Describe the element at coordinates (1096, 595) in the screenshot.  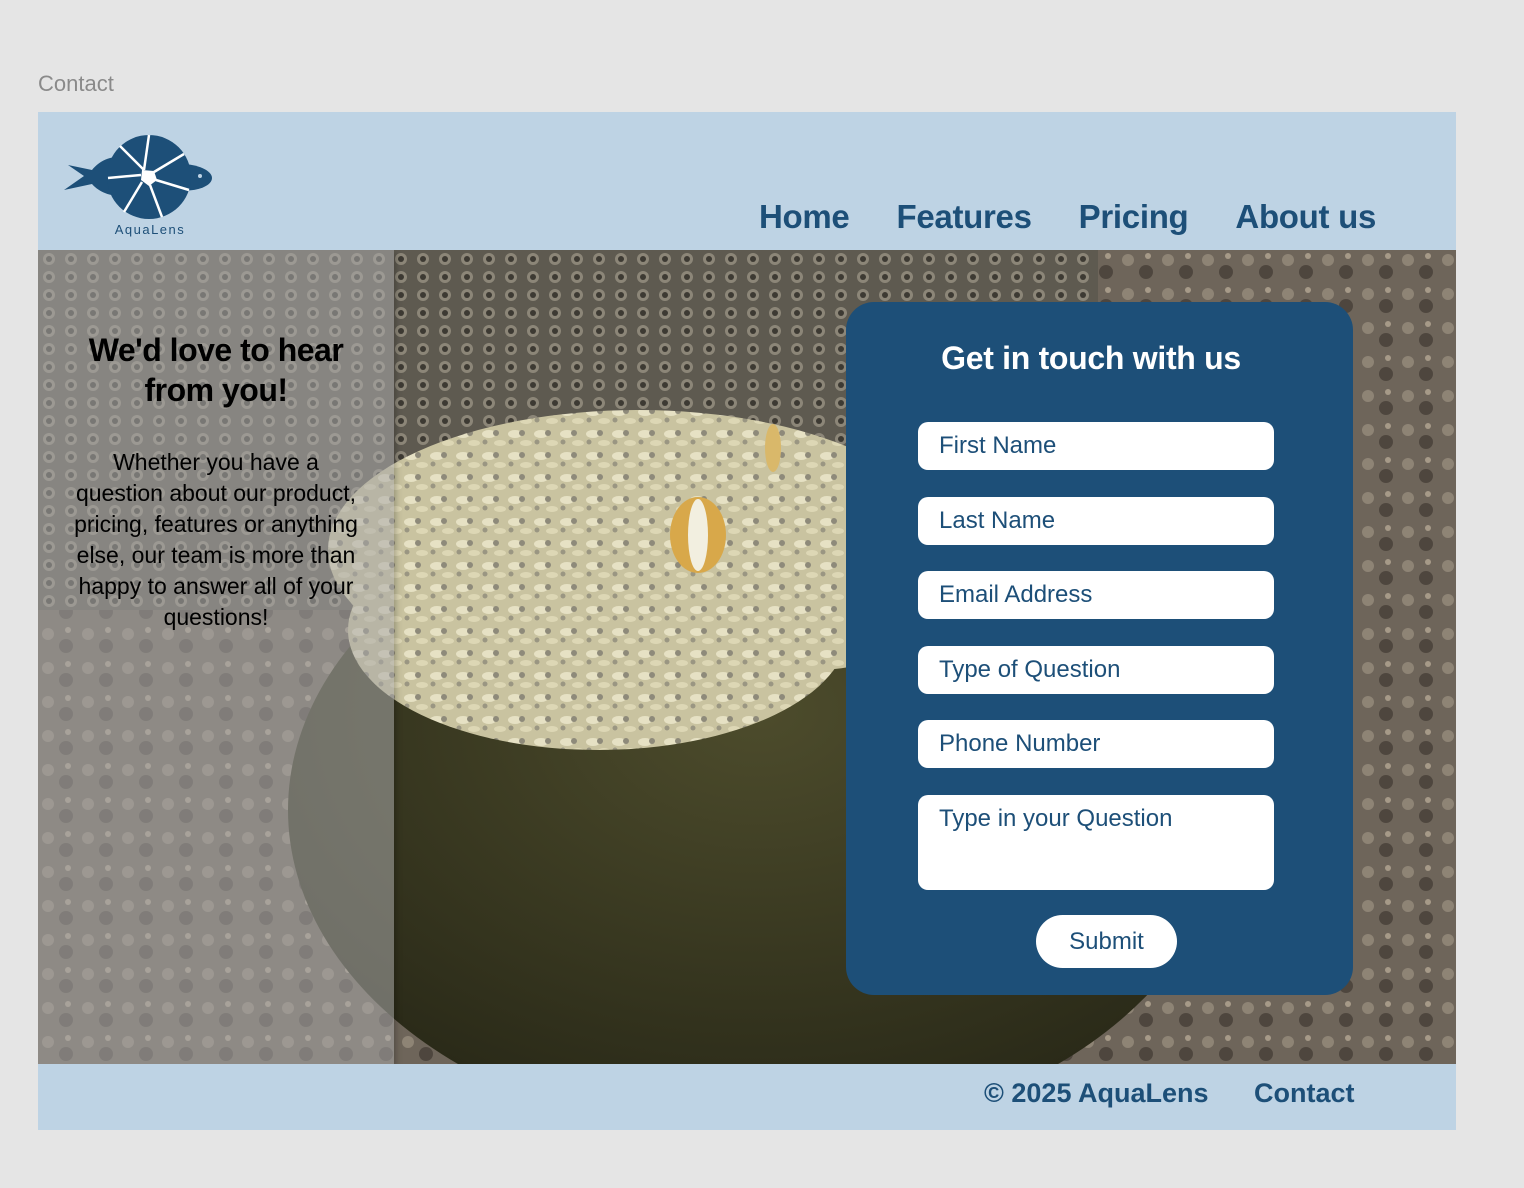
I see `email-field: Email Address` at that location.